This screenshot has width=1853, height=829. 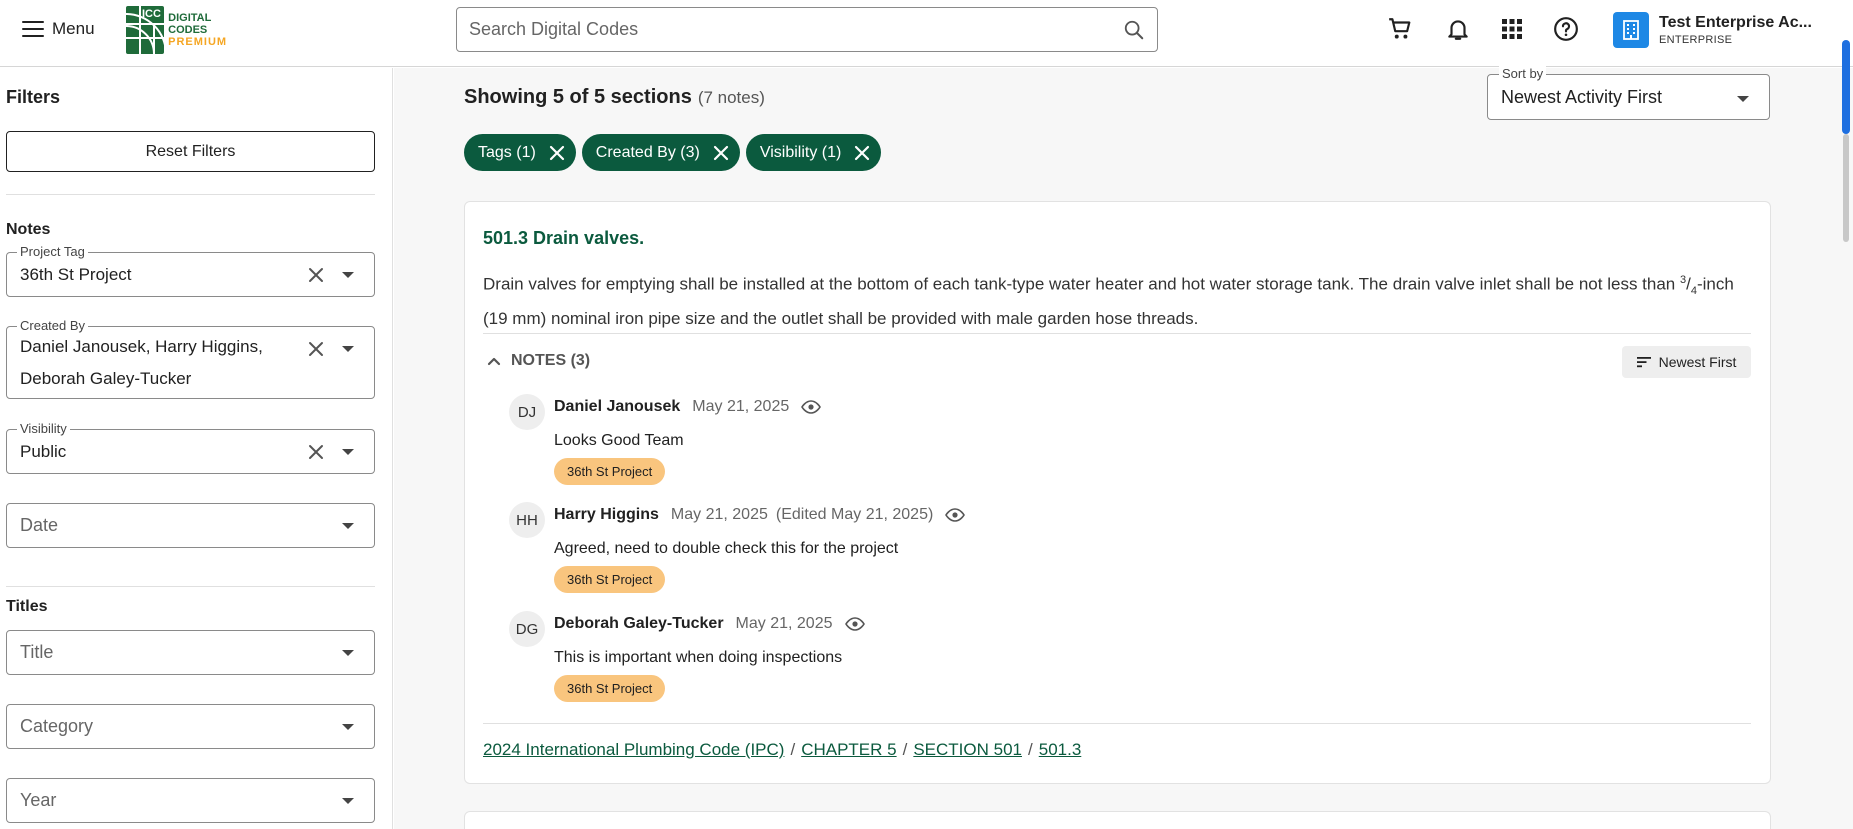 I want to click on search-box, so click(x=807, y=29).